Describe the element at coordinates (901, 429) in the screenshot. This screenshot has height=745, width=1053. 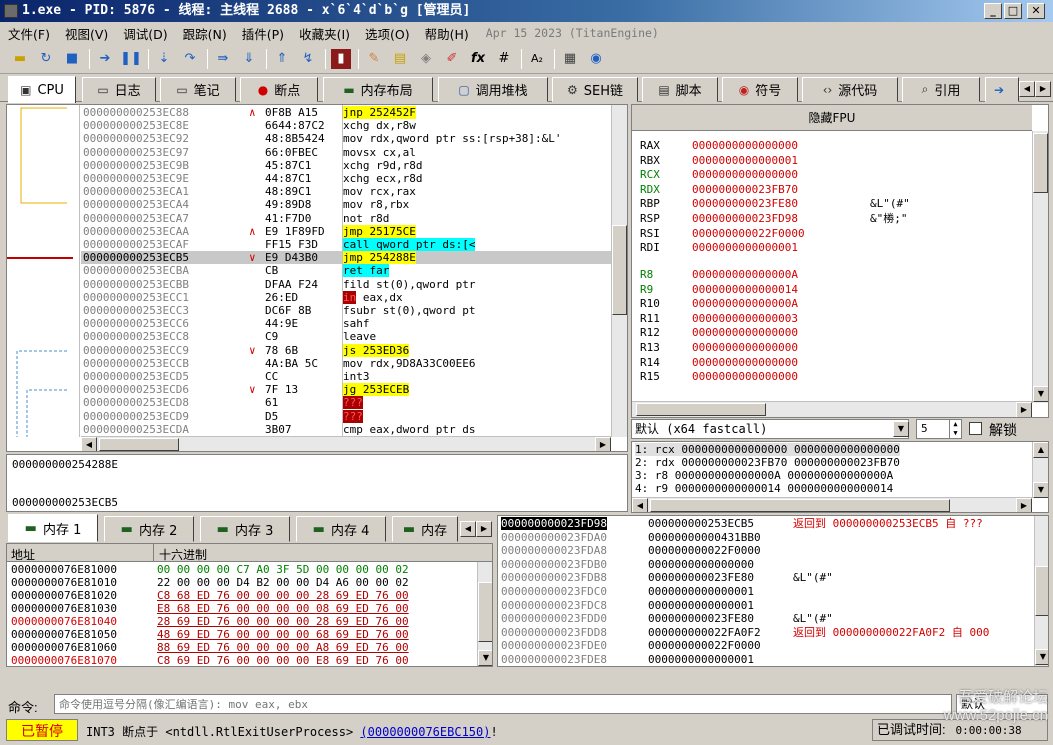
I see `chevron-down-icon: ▼` at that location.